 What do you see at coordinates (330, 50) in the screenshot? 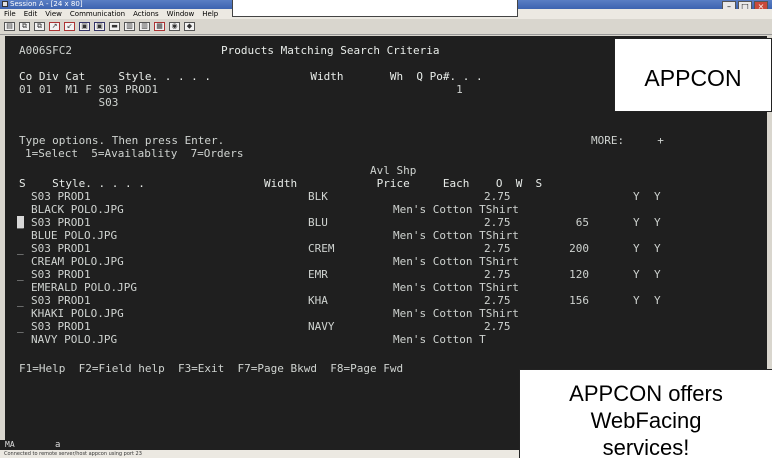
I see `screen-heading: Products Matching Search Criteria` at bounding box center [330, 50].